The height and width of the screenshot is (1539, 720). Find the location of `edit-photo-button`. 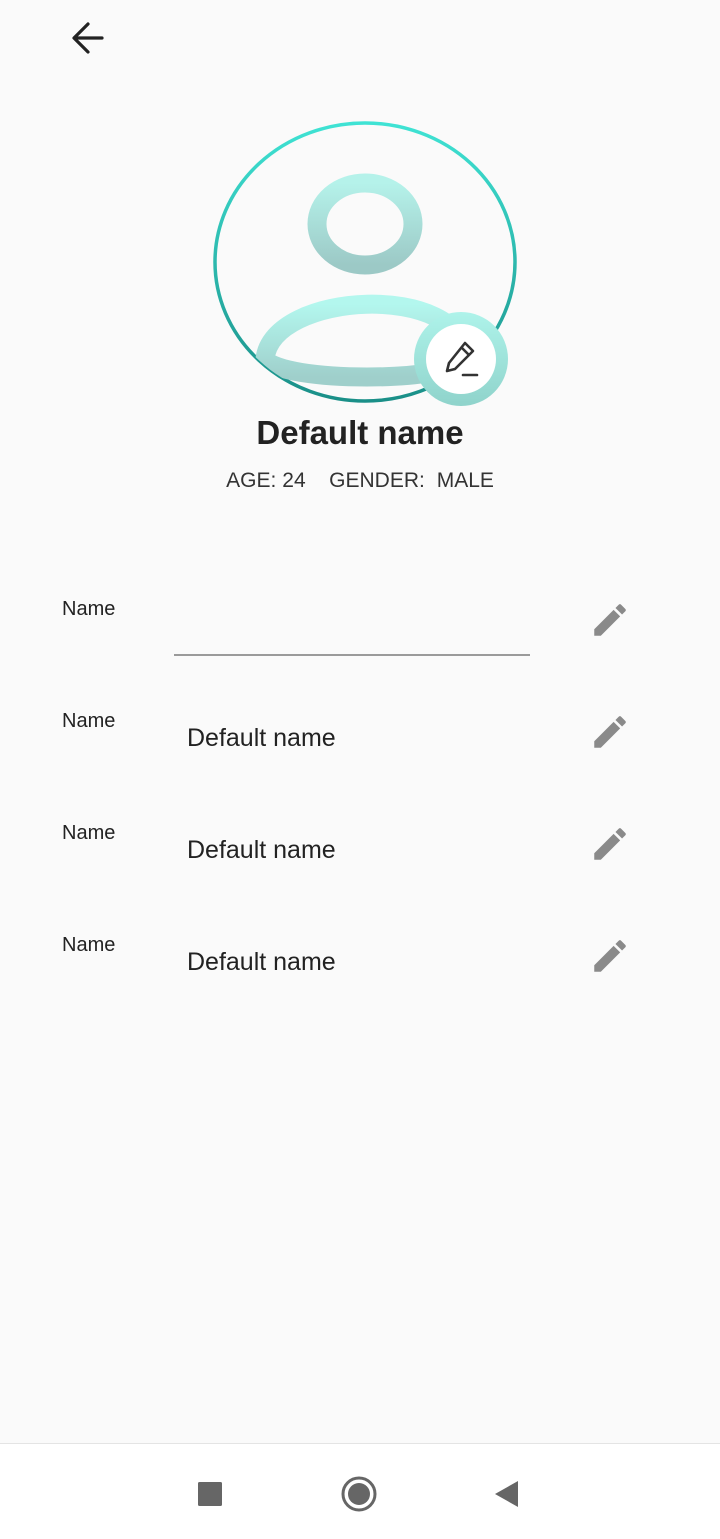

edit-photo-button is located at coordinates (461, 359).